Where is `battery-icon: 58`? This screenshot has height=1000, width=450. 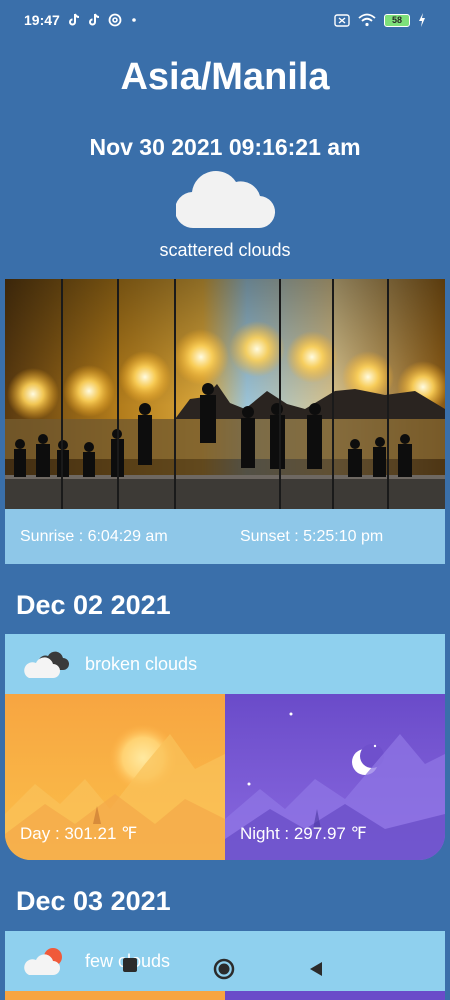
battery-icon: 58 is located at coordinates (397, 20).